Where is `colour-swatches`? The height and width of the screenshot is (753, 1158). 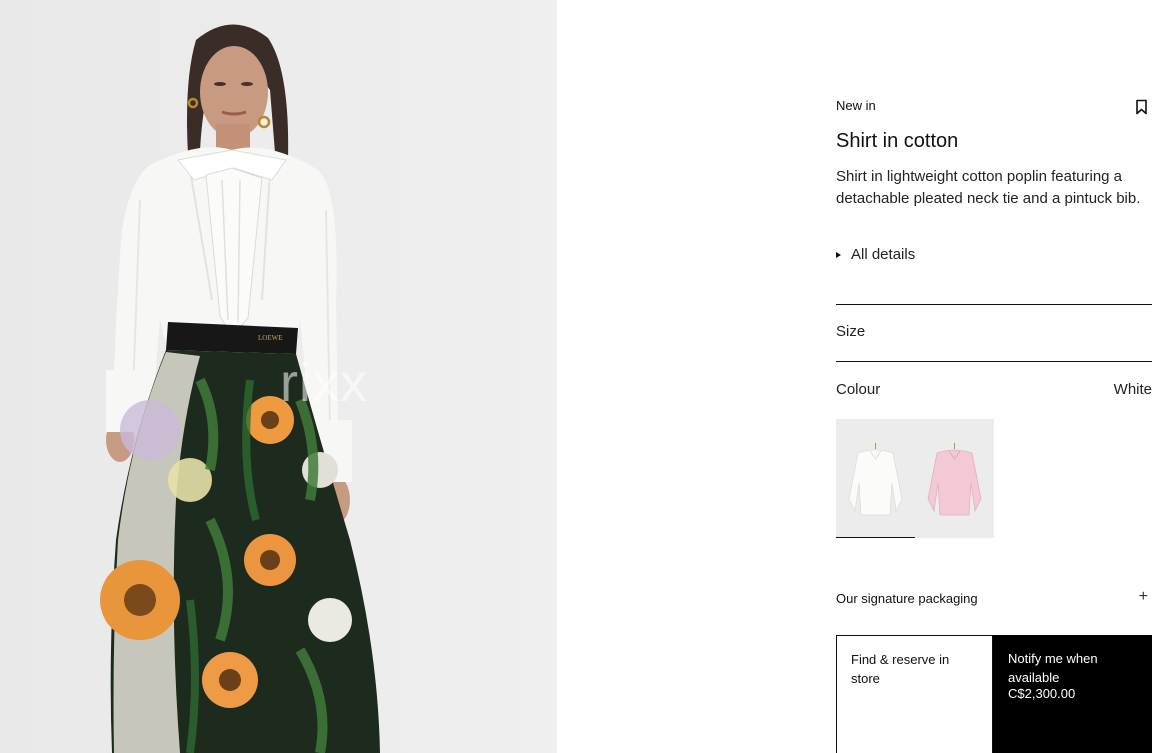
colour-swatches is located at coordinates (915, 478).